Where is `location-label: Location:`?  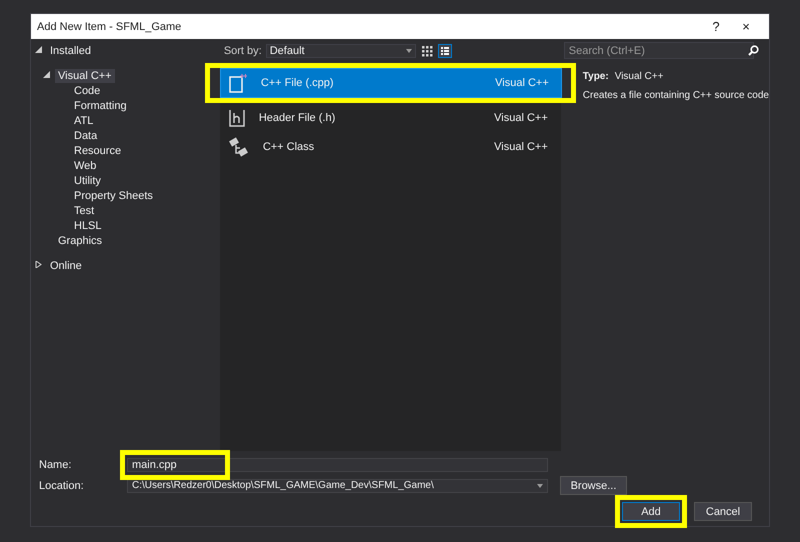 location-label: Location: is located at coordinates (62, 486).